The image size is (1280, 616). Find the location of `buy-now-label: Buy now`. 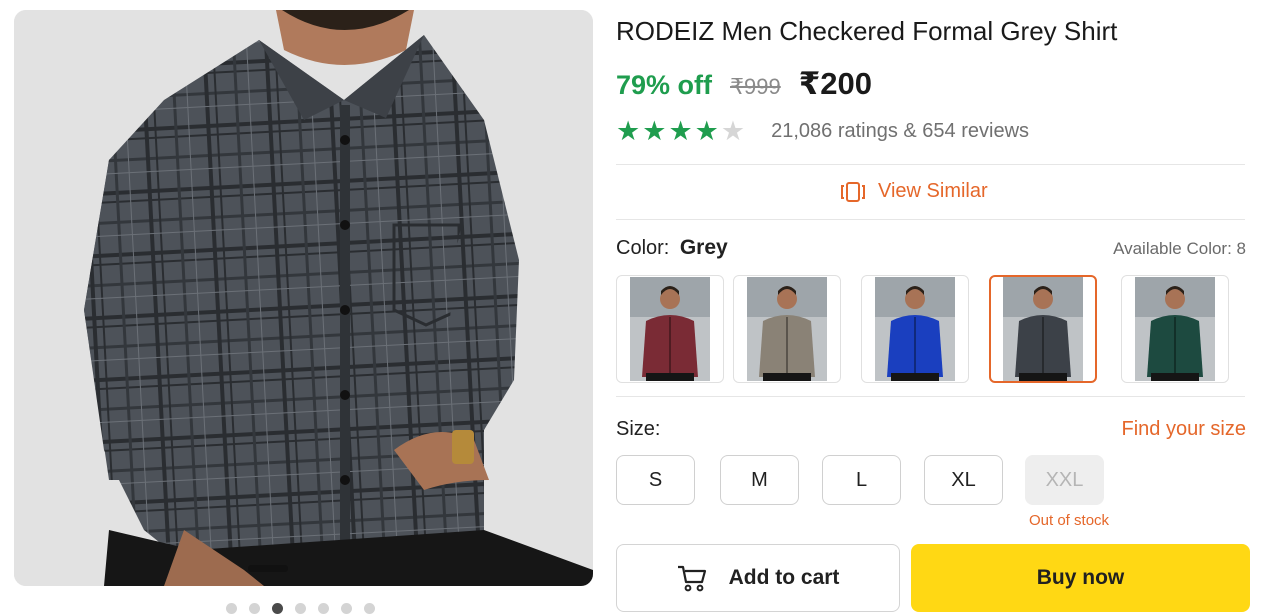

buy-now-label: Buy now is located at coordinates (1080, 577).